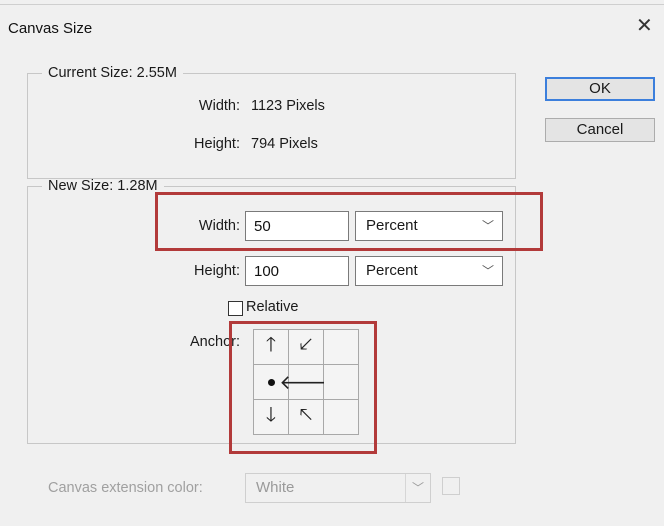 The image size is (664, 526). I want to click on anchor-cell: 🡐, so click(306, 382).